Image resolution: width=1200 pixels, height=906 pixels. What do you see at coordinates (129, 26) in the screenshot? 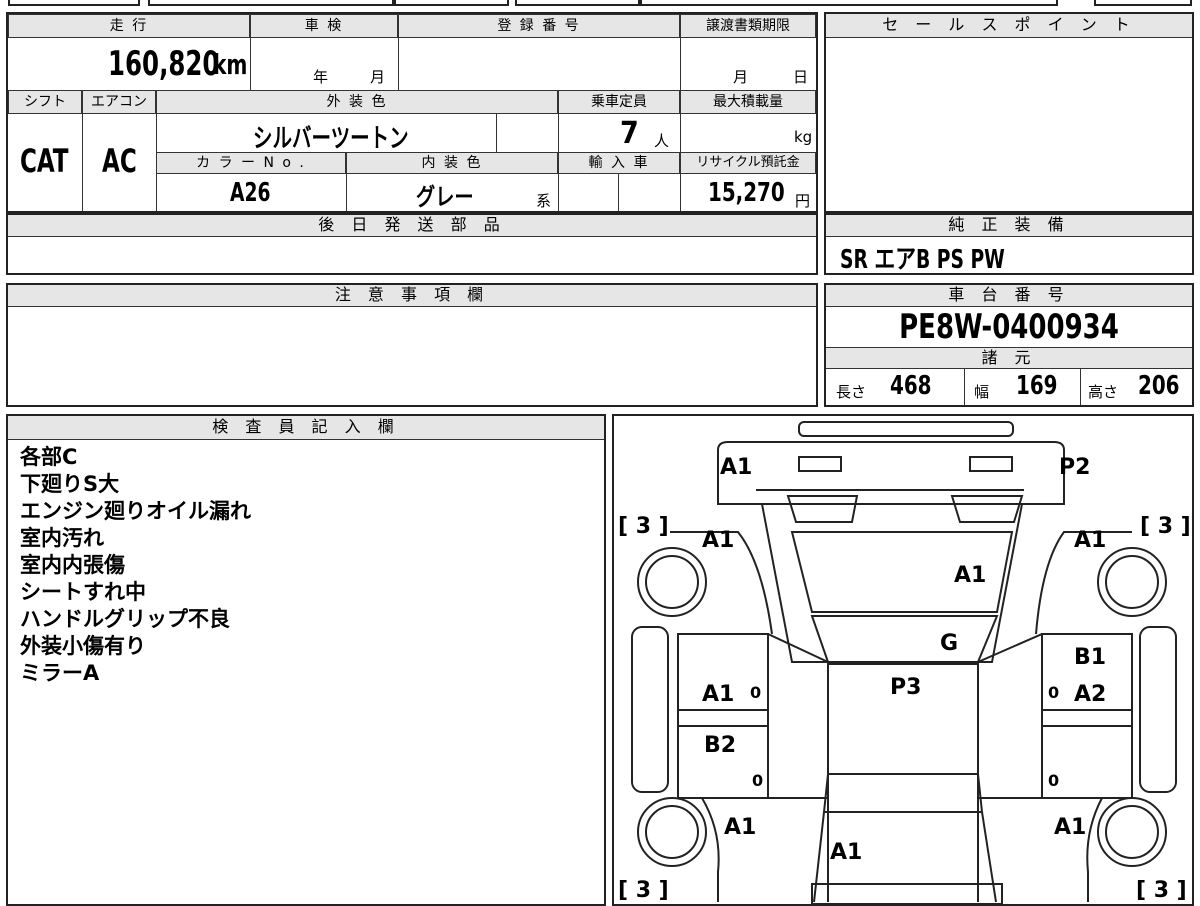
I see `mileage-label: 走 行` at bounding box center [129, 26].